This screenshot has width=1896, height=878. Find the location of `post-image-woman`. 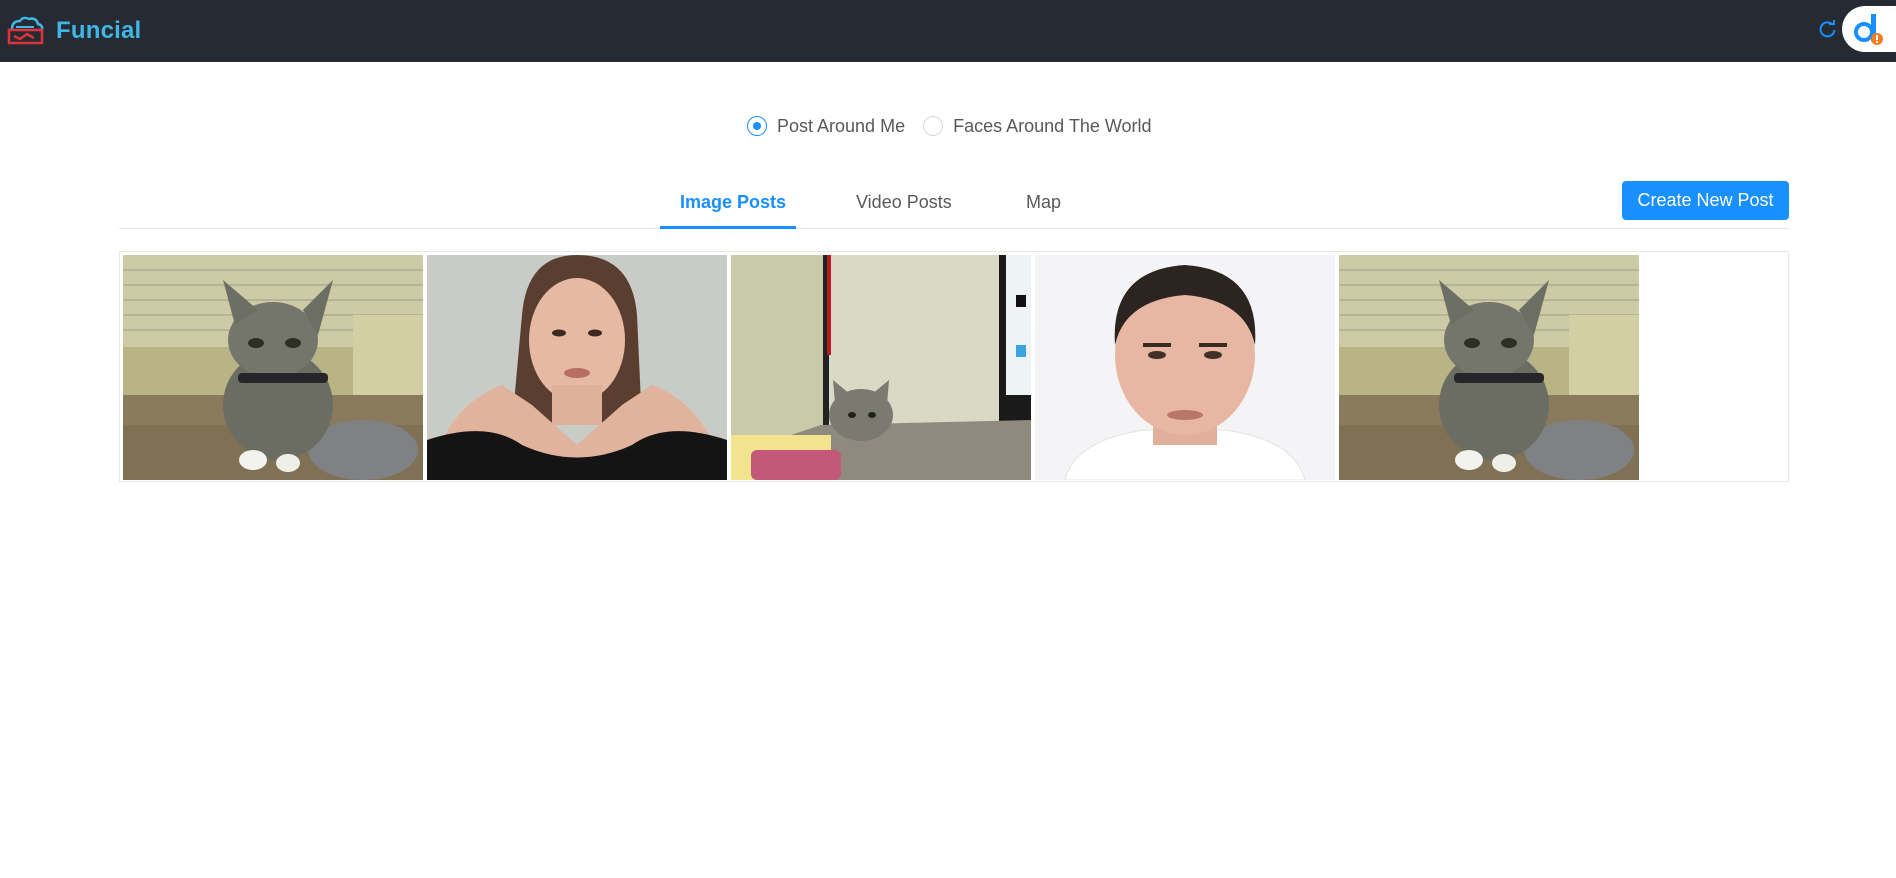

post-image-woman is located at coordinates (577, 367).